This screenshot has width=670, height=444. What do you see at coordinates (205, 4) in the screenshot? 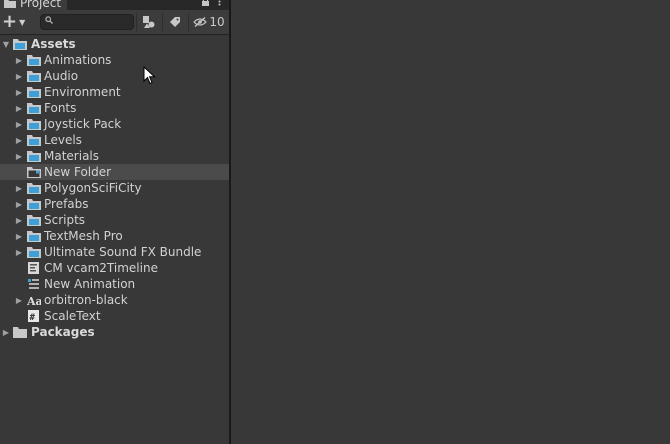
I see `lock-icon` at bounding box center [205, 4].